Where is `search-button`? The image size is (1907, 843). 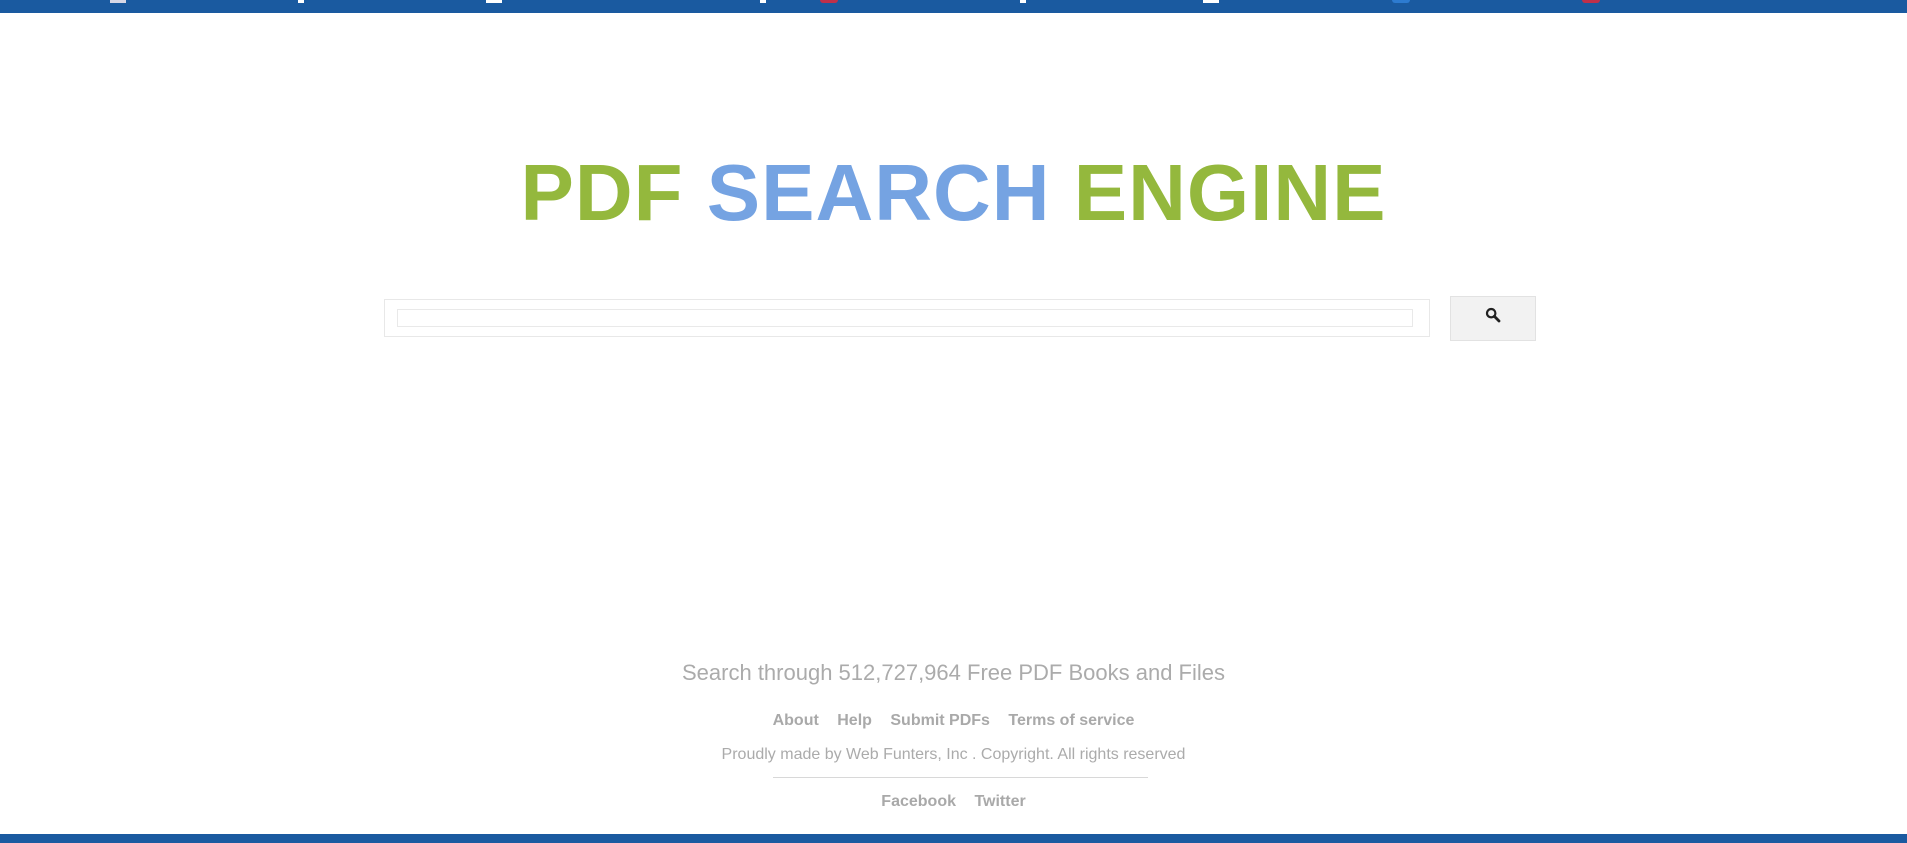 search-button is located at coordinates (1493, 318).